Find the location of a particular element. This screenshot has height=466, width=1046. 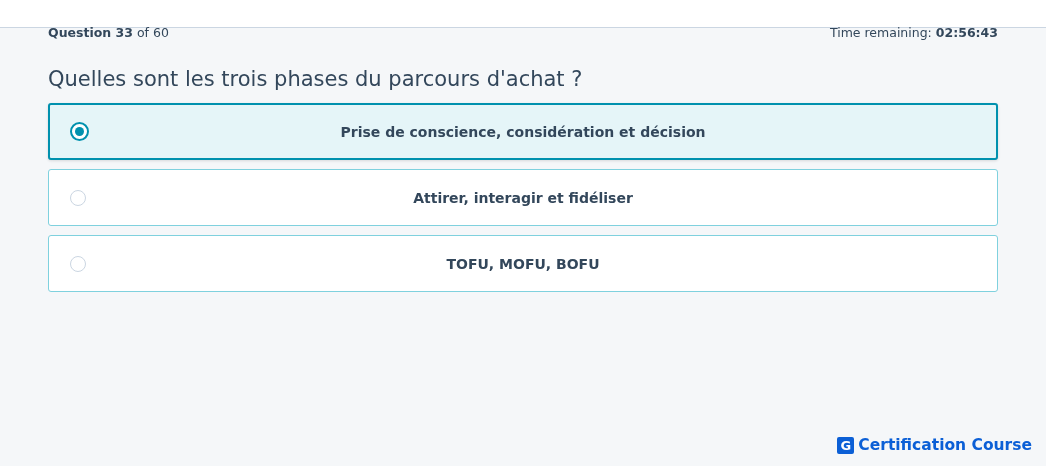

question-text: Quelles sont les trois phases du parcours d'achat ? is located at coordinates (316, 79).